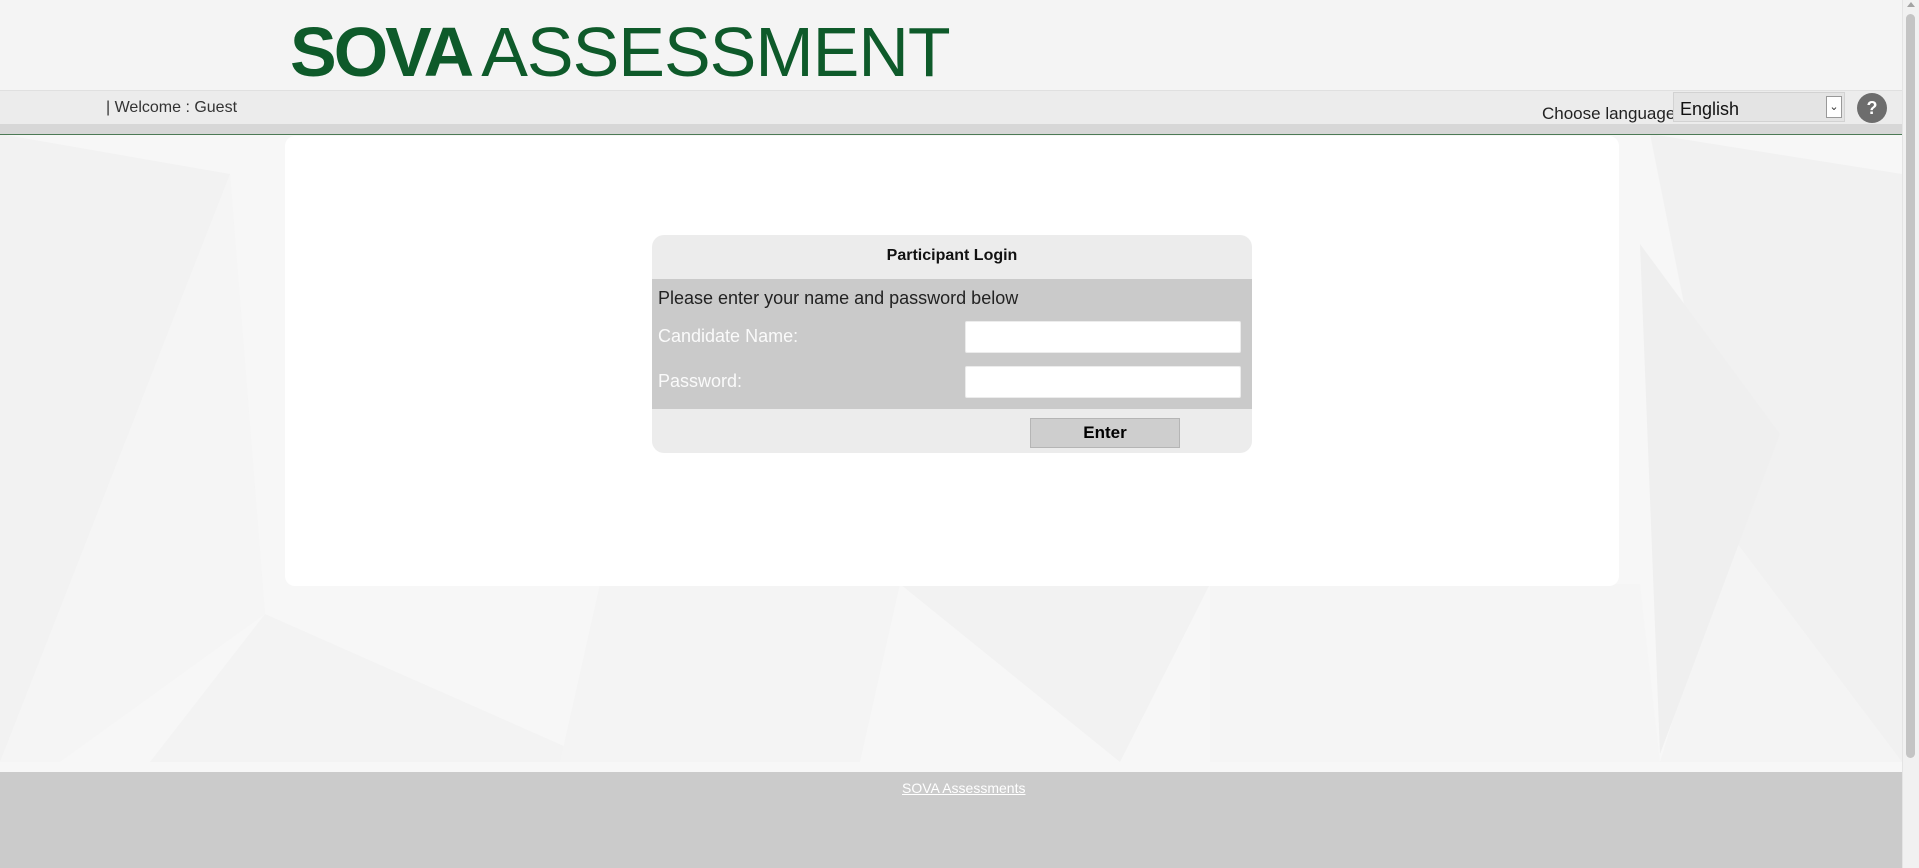  I want to click on language-select: English ⌄, so click(1759, 107).